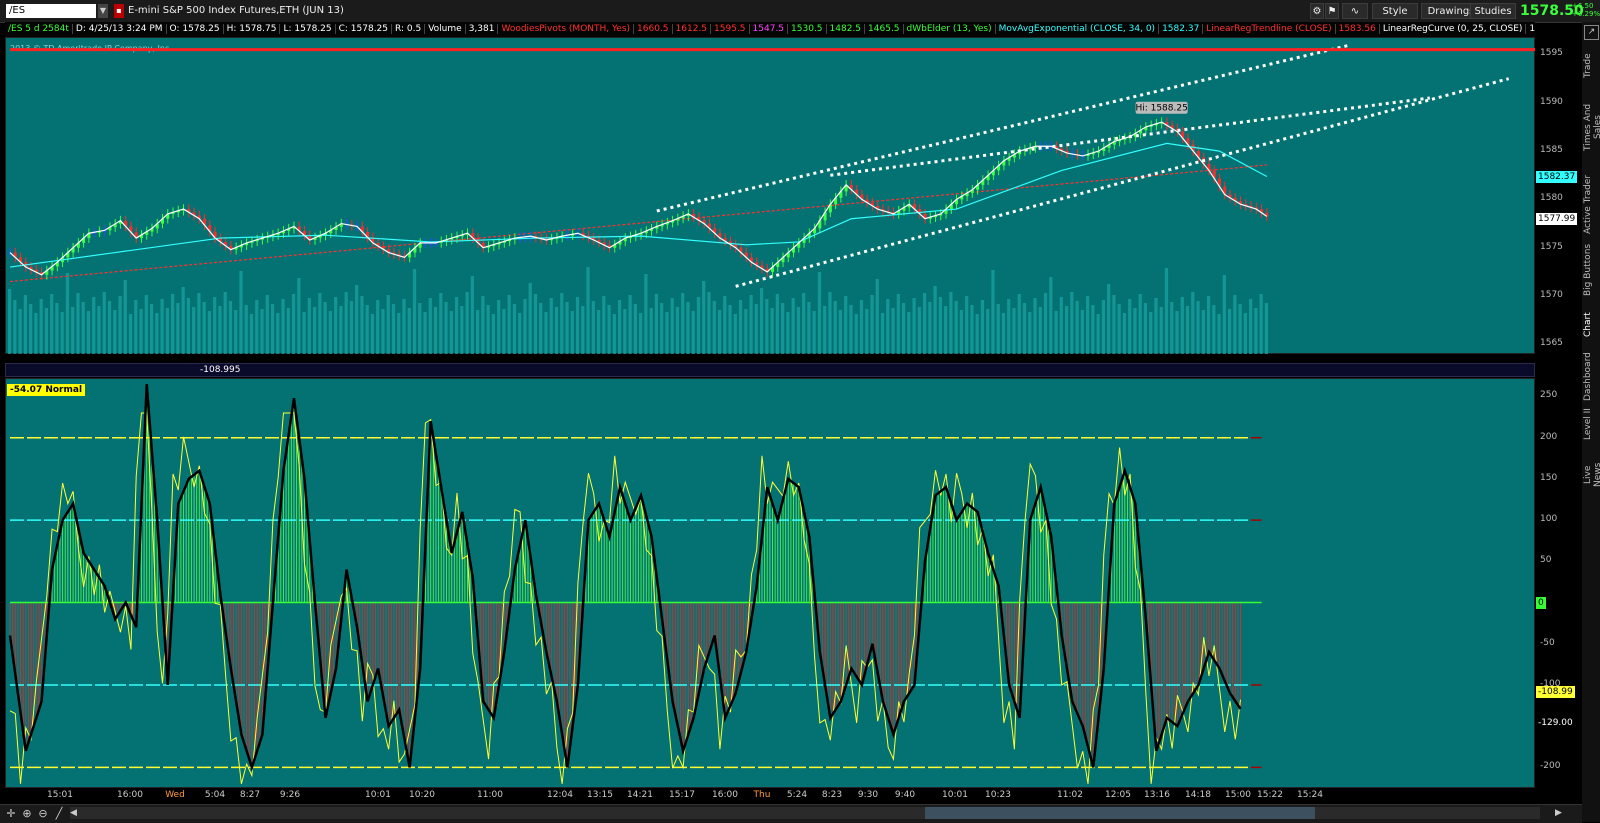 The height and width of the screenshot is (823, 1600). I want to click on side-tab-live-news: Live News, so click(1591, 474).